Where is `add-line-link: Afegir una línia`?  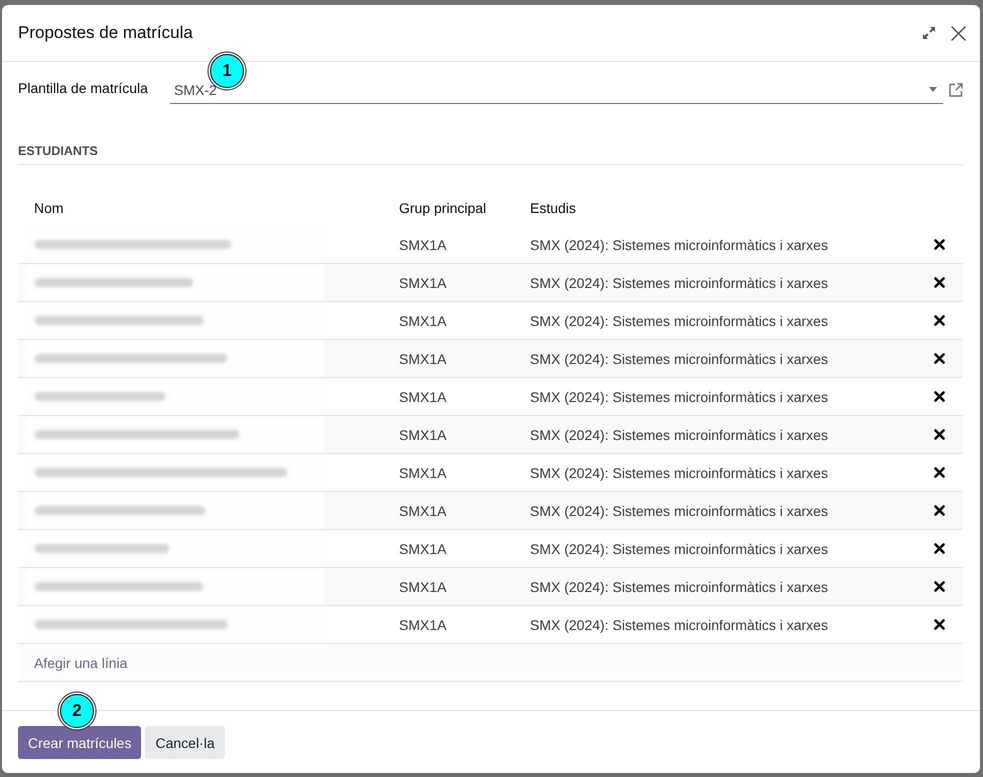
add-line-link: Afegir una línia is located at coordinates (81, 662).